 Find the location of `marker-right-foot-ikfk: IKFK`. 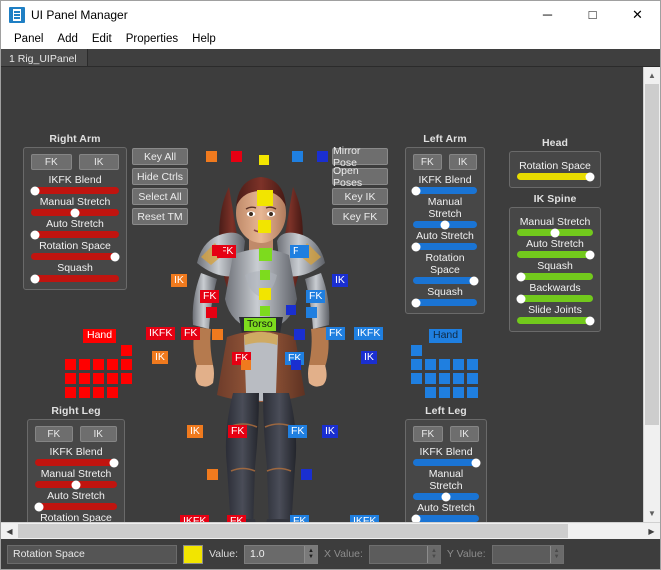

marker-right-foot-ikfk: IKFK is located at coordinates (195, 518).